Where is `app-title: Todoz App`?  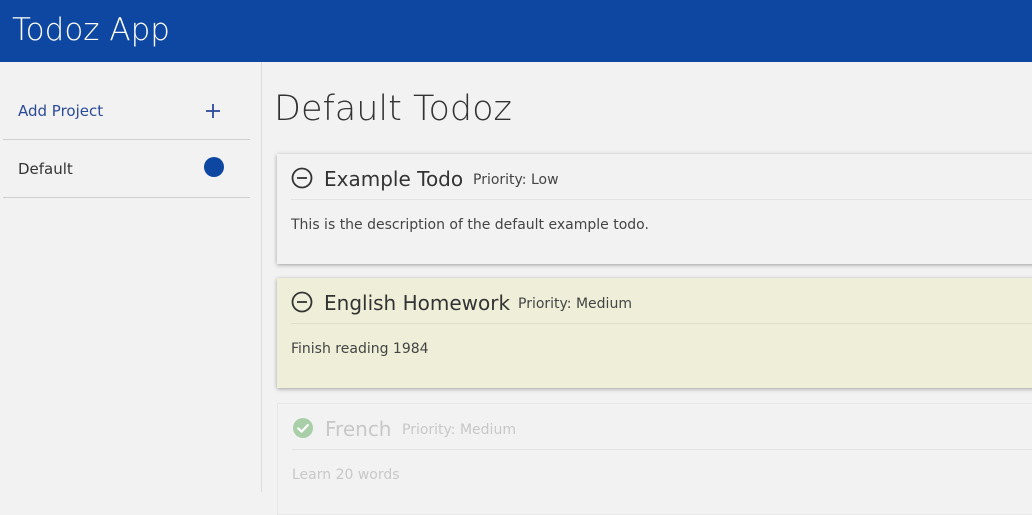
app-title: Todoz App is located at coordinates (91, 30).